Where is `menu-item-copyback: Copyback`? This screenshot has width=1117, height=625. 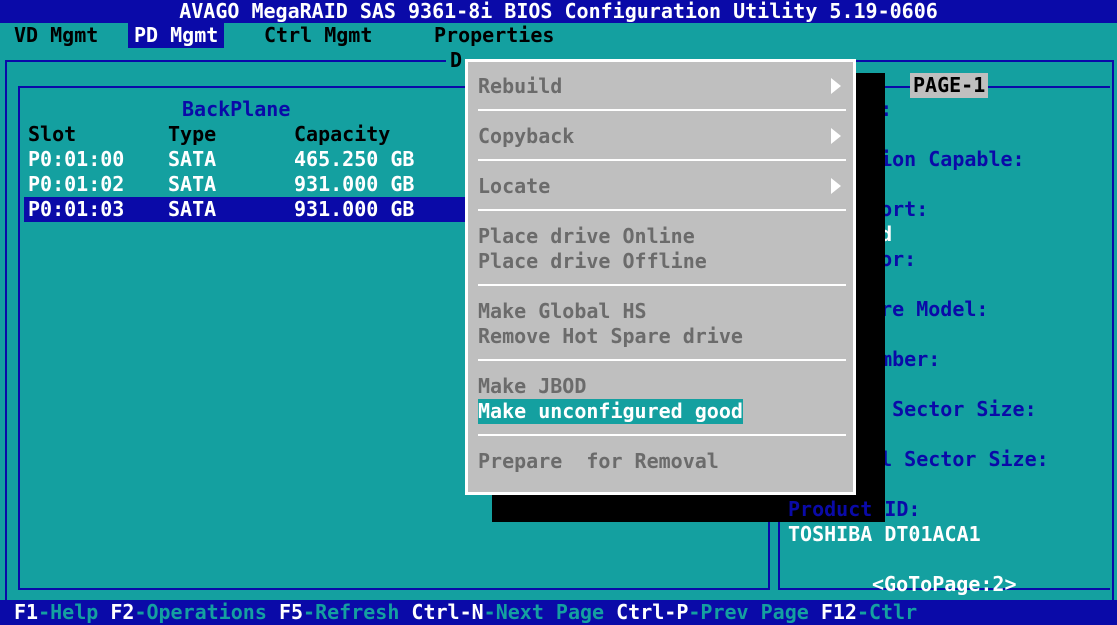
menu-item-copyback: Copyback is located at coordinates (526, 136).